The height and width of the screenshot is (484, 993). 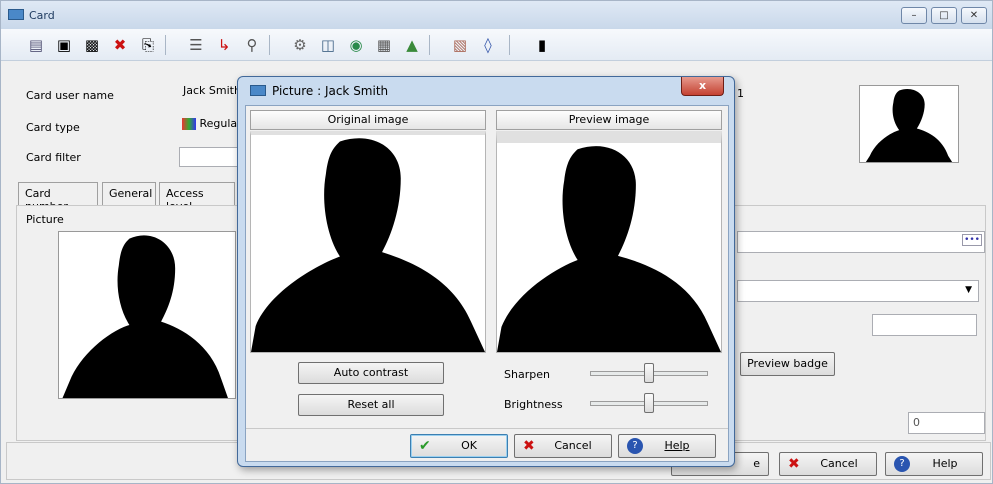 I want to click on dialog-help-button: ? Help, so click(x=667, y=446).